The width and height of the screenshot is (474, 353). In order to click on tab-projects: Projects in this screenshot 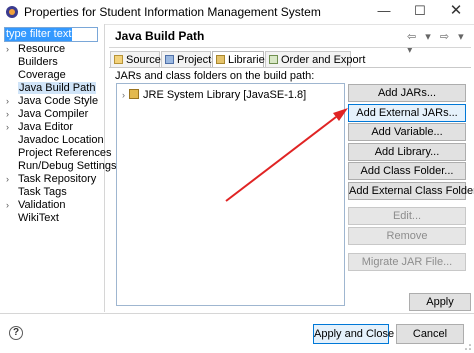, I will do `click(189, 59)`.